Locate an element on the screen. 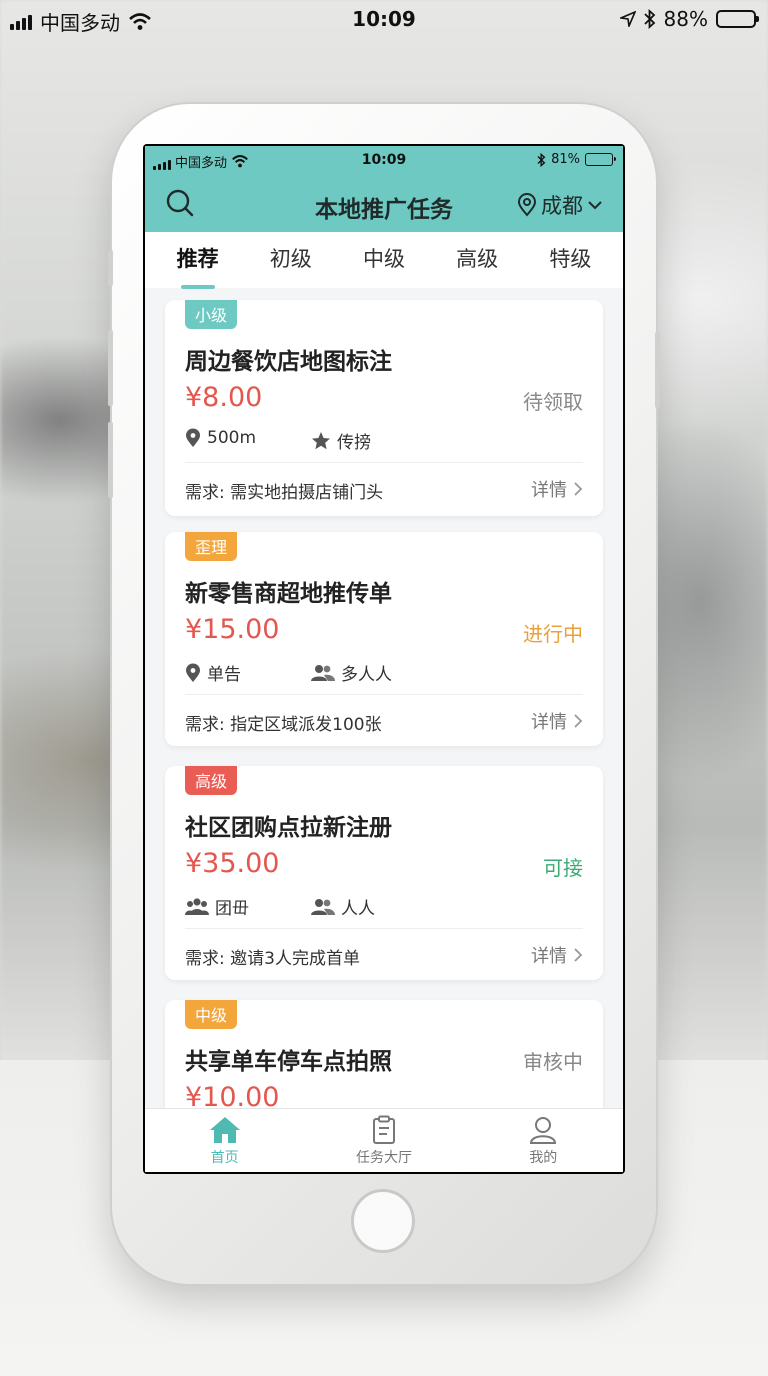  tab-intermediate: 中级 is located at coordinates (384, 260).